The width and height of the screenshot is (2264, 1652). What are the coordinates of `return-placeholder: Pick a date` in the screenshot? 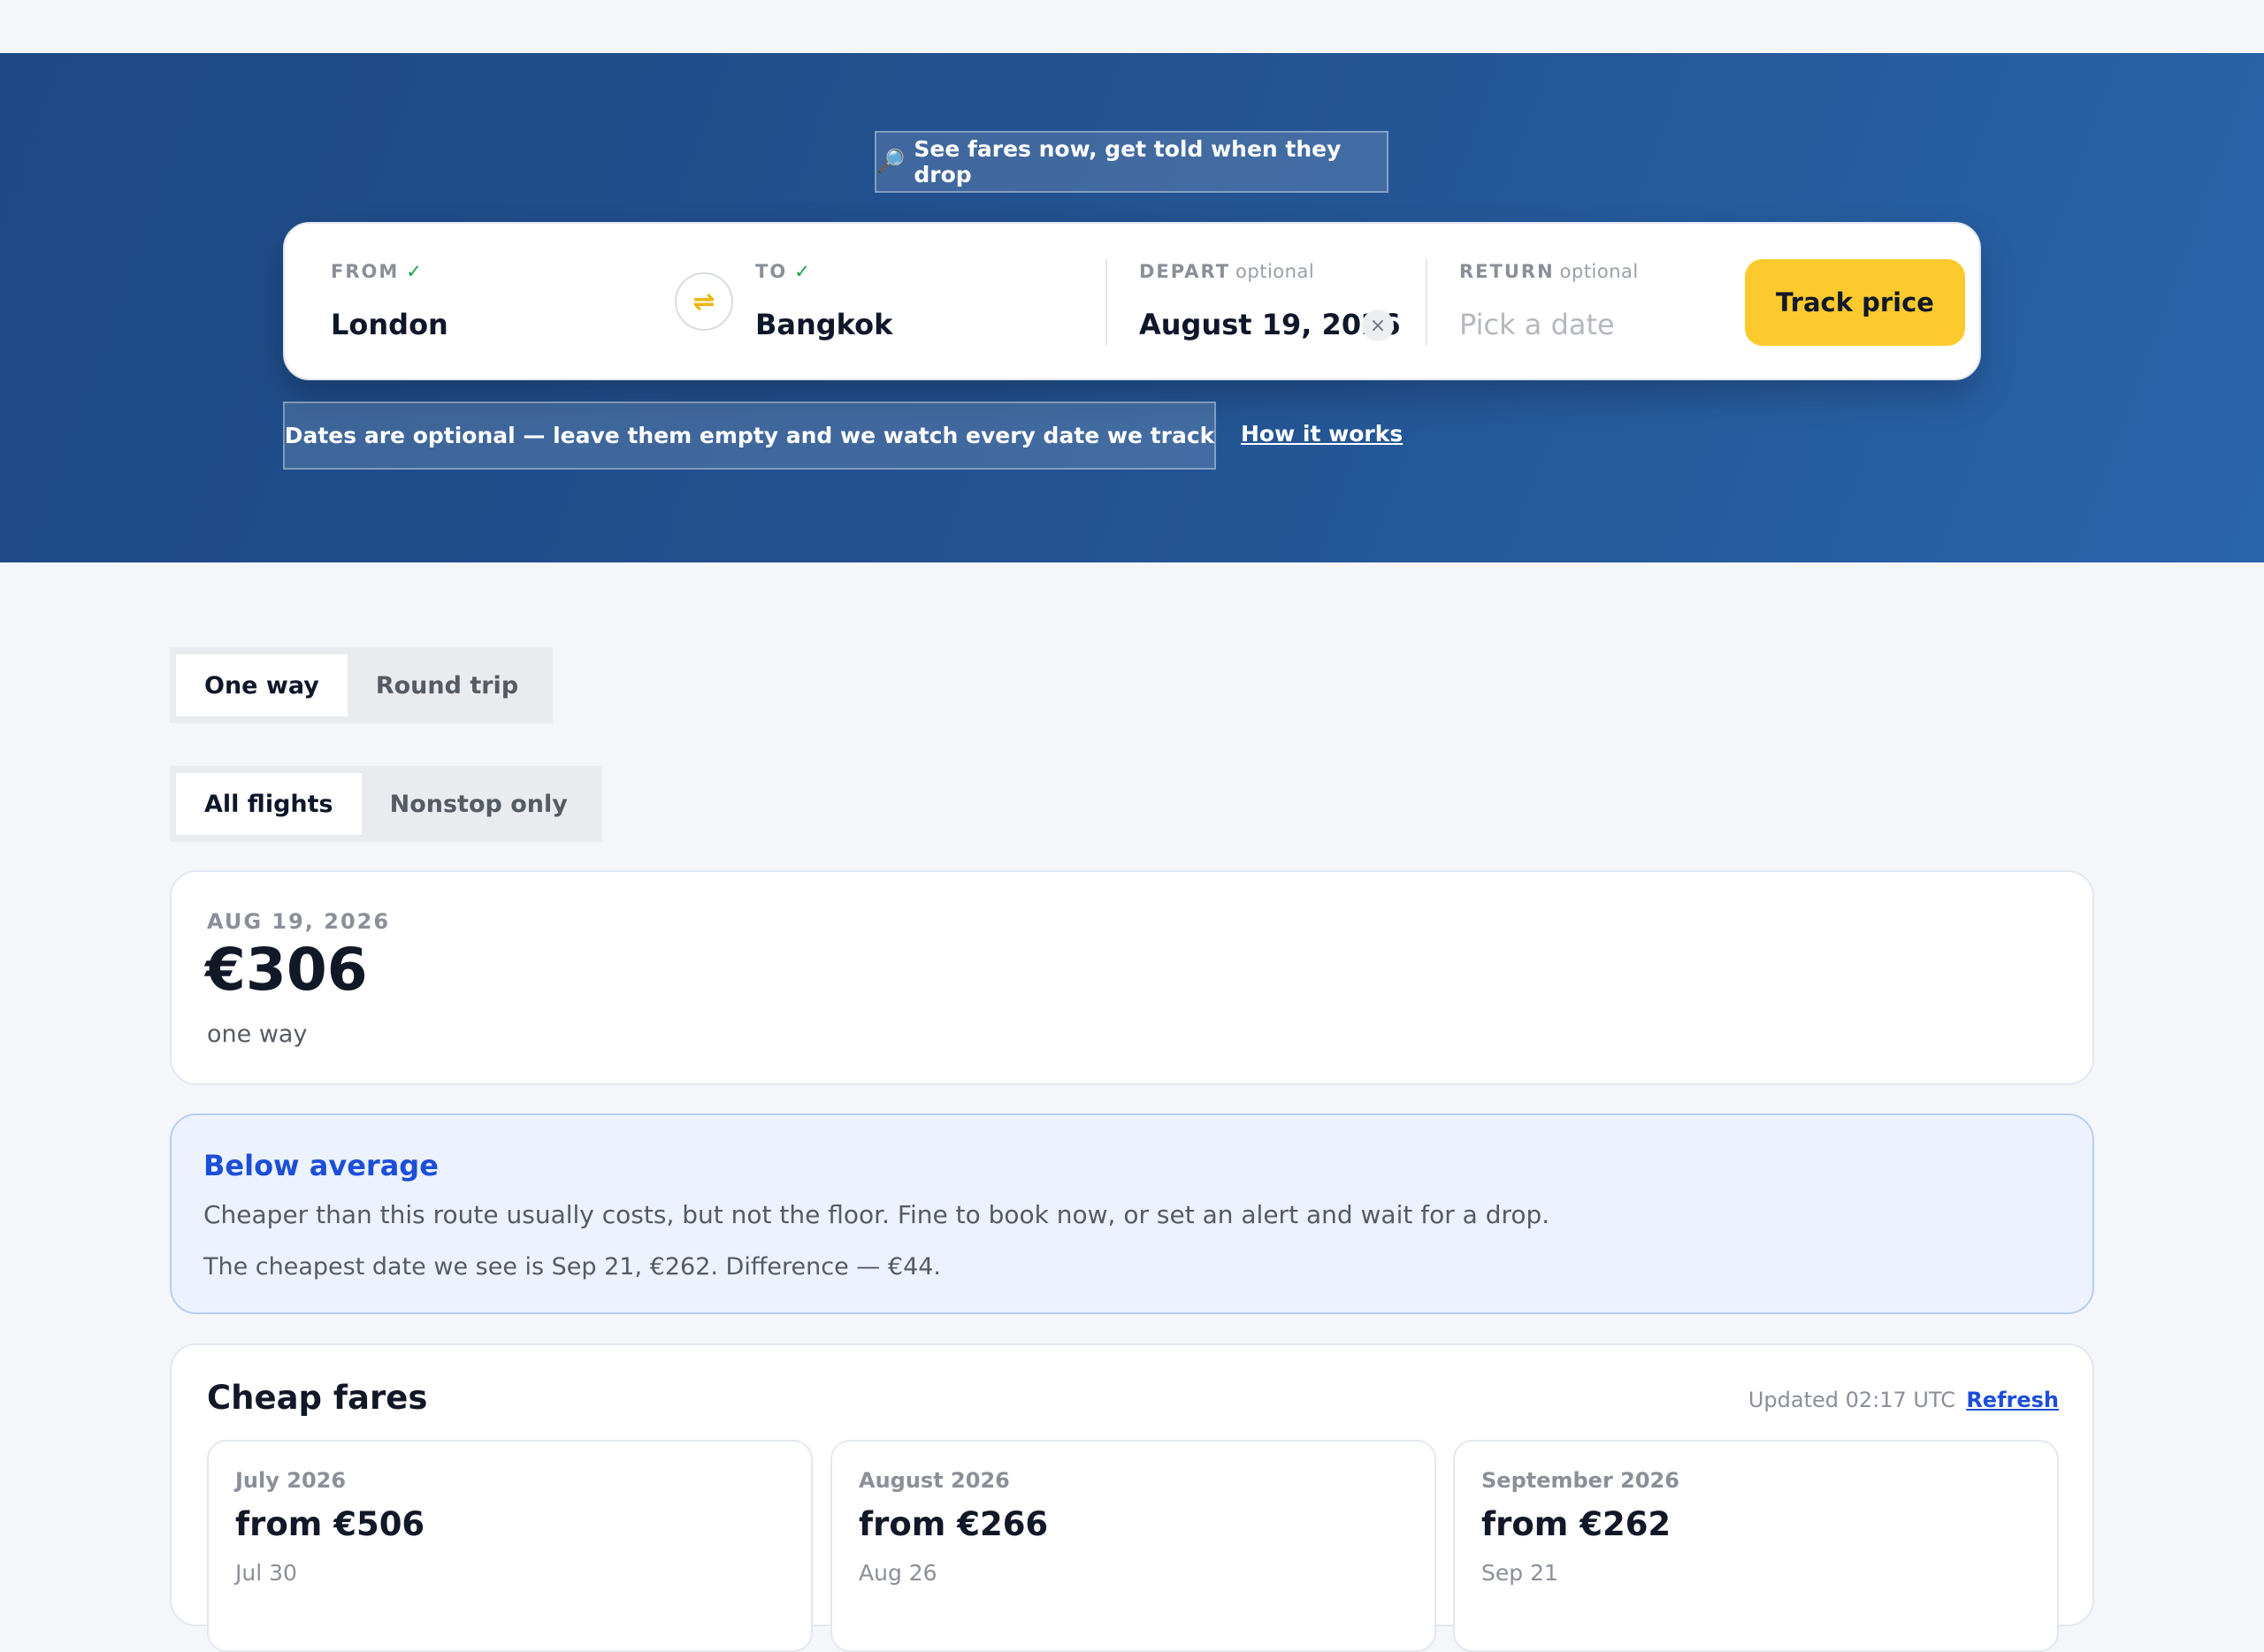 It's located at (1537, 324).